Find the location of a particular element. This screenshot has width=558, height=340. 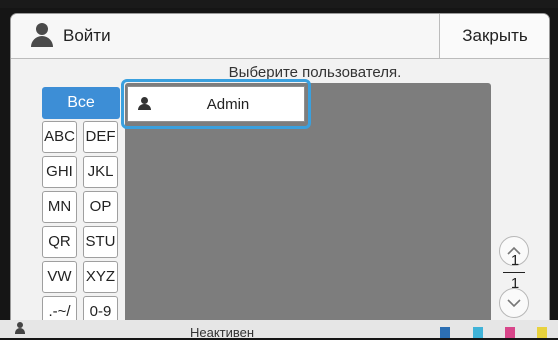

filter-button-abc: ABC is located at coordinates (59, 137).